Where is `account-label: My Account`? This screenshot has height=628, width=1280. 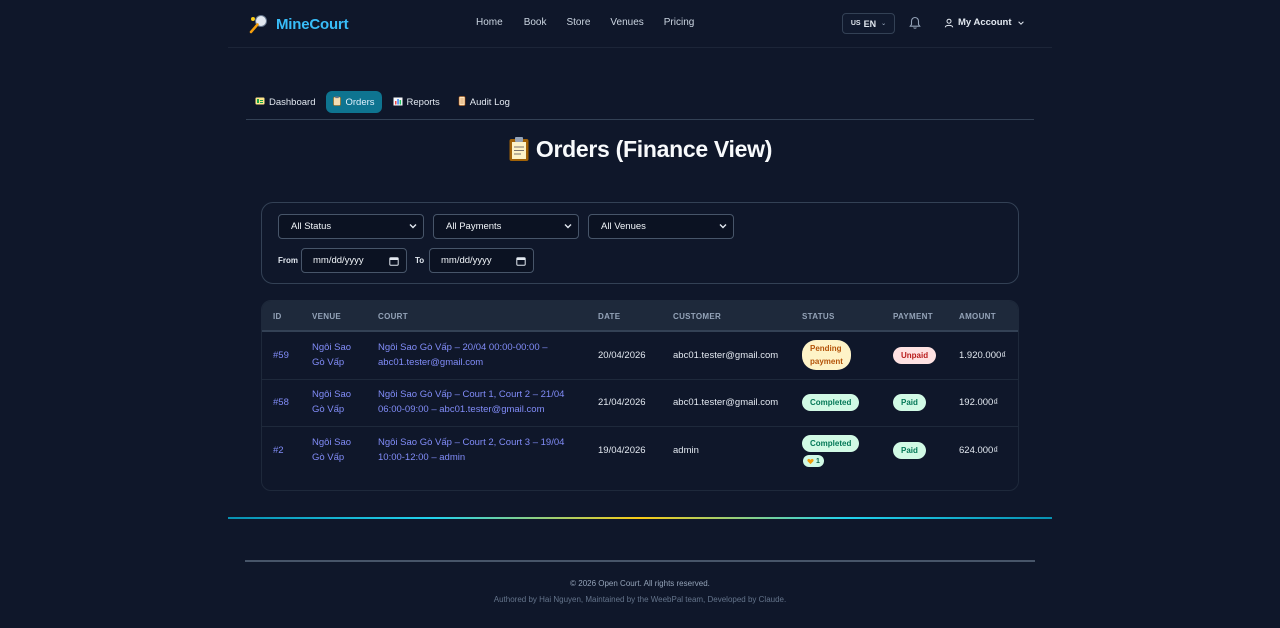 account-label: My Account is located at coordinates (985, 22).